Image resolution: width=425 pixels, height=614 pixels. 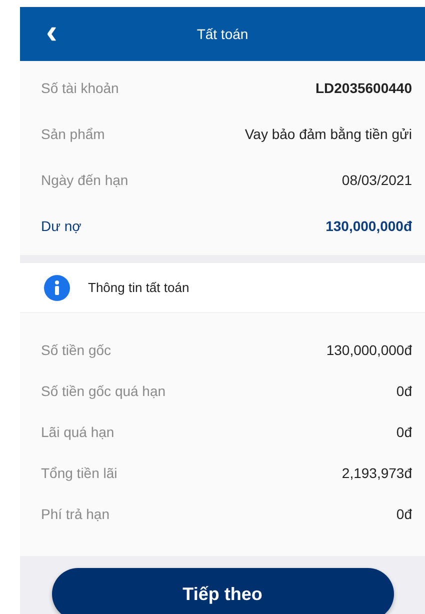 What do you see at coordinates (103, 390) in the screenshot?
I see `field-label: Số tiền gốc quá hạn` at bounding box center [103, 390].